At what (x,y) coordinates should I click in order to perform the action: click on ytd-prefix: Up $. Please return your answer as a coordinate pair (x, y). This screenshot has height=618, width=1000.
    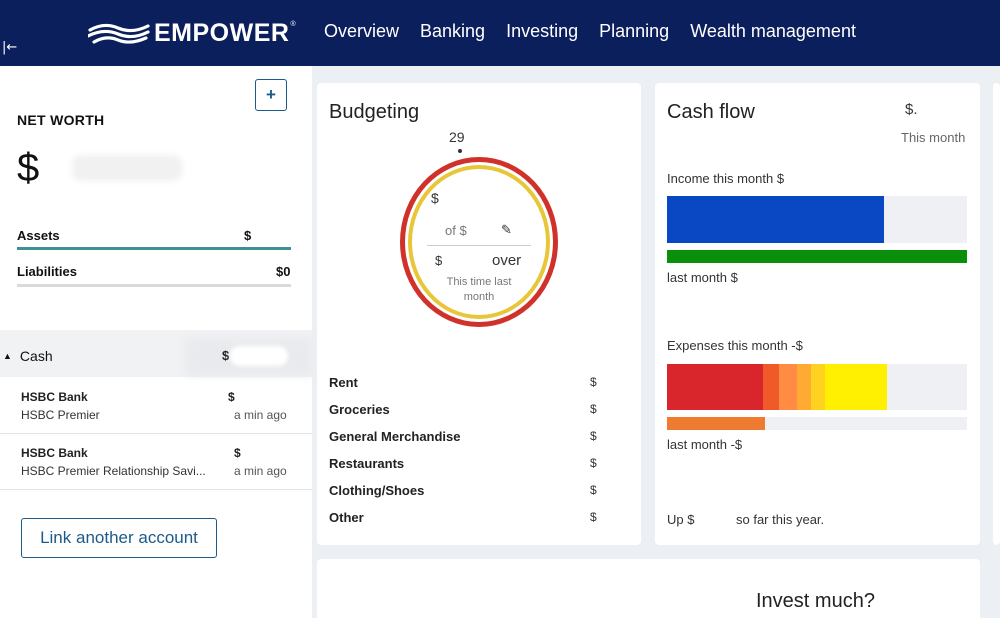
    Looking at the image, I should click on (681, 519).